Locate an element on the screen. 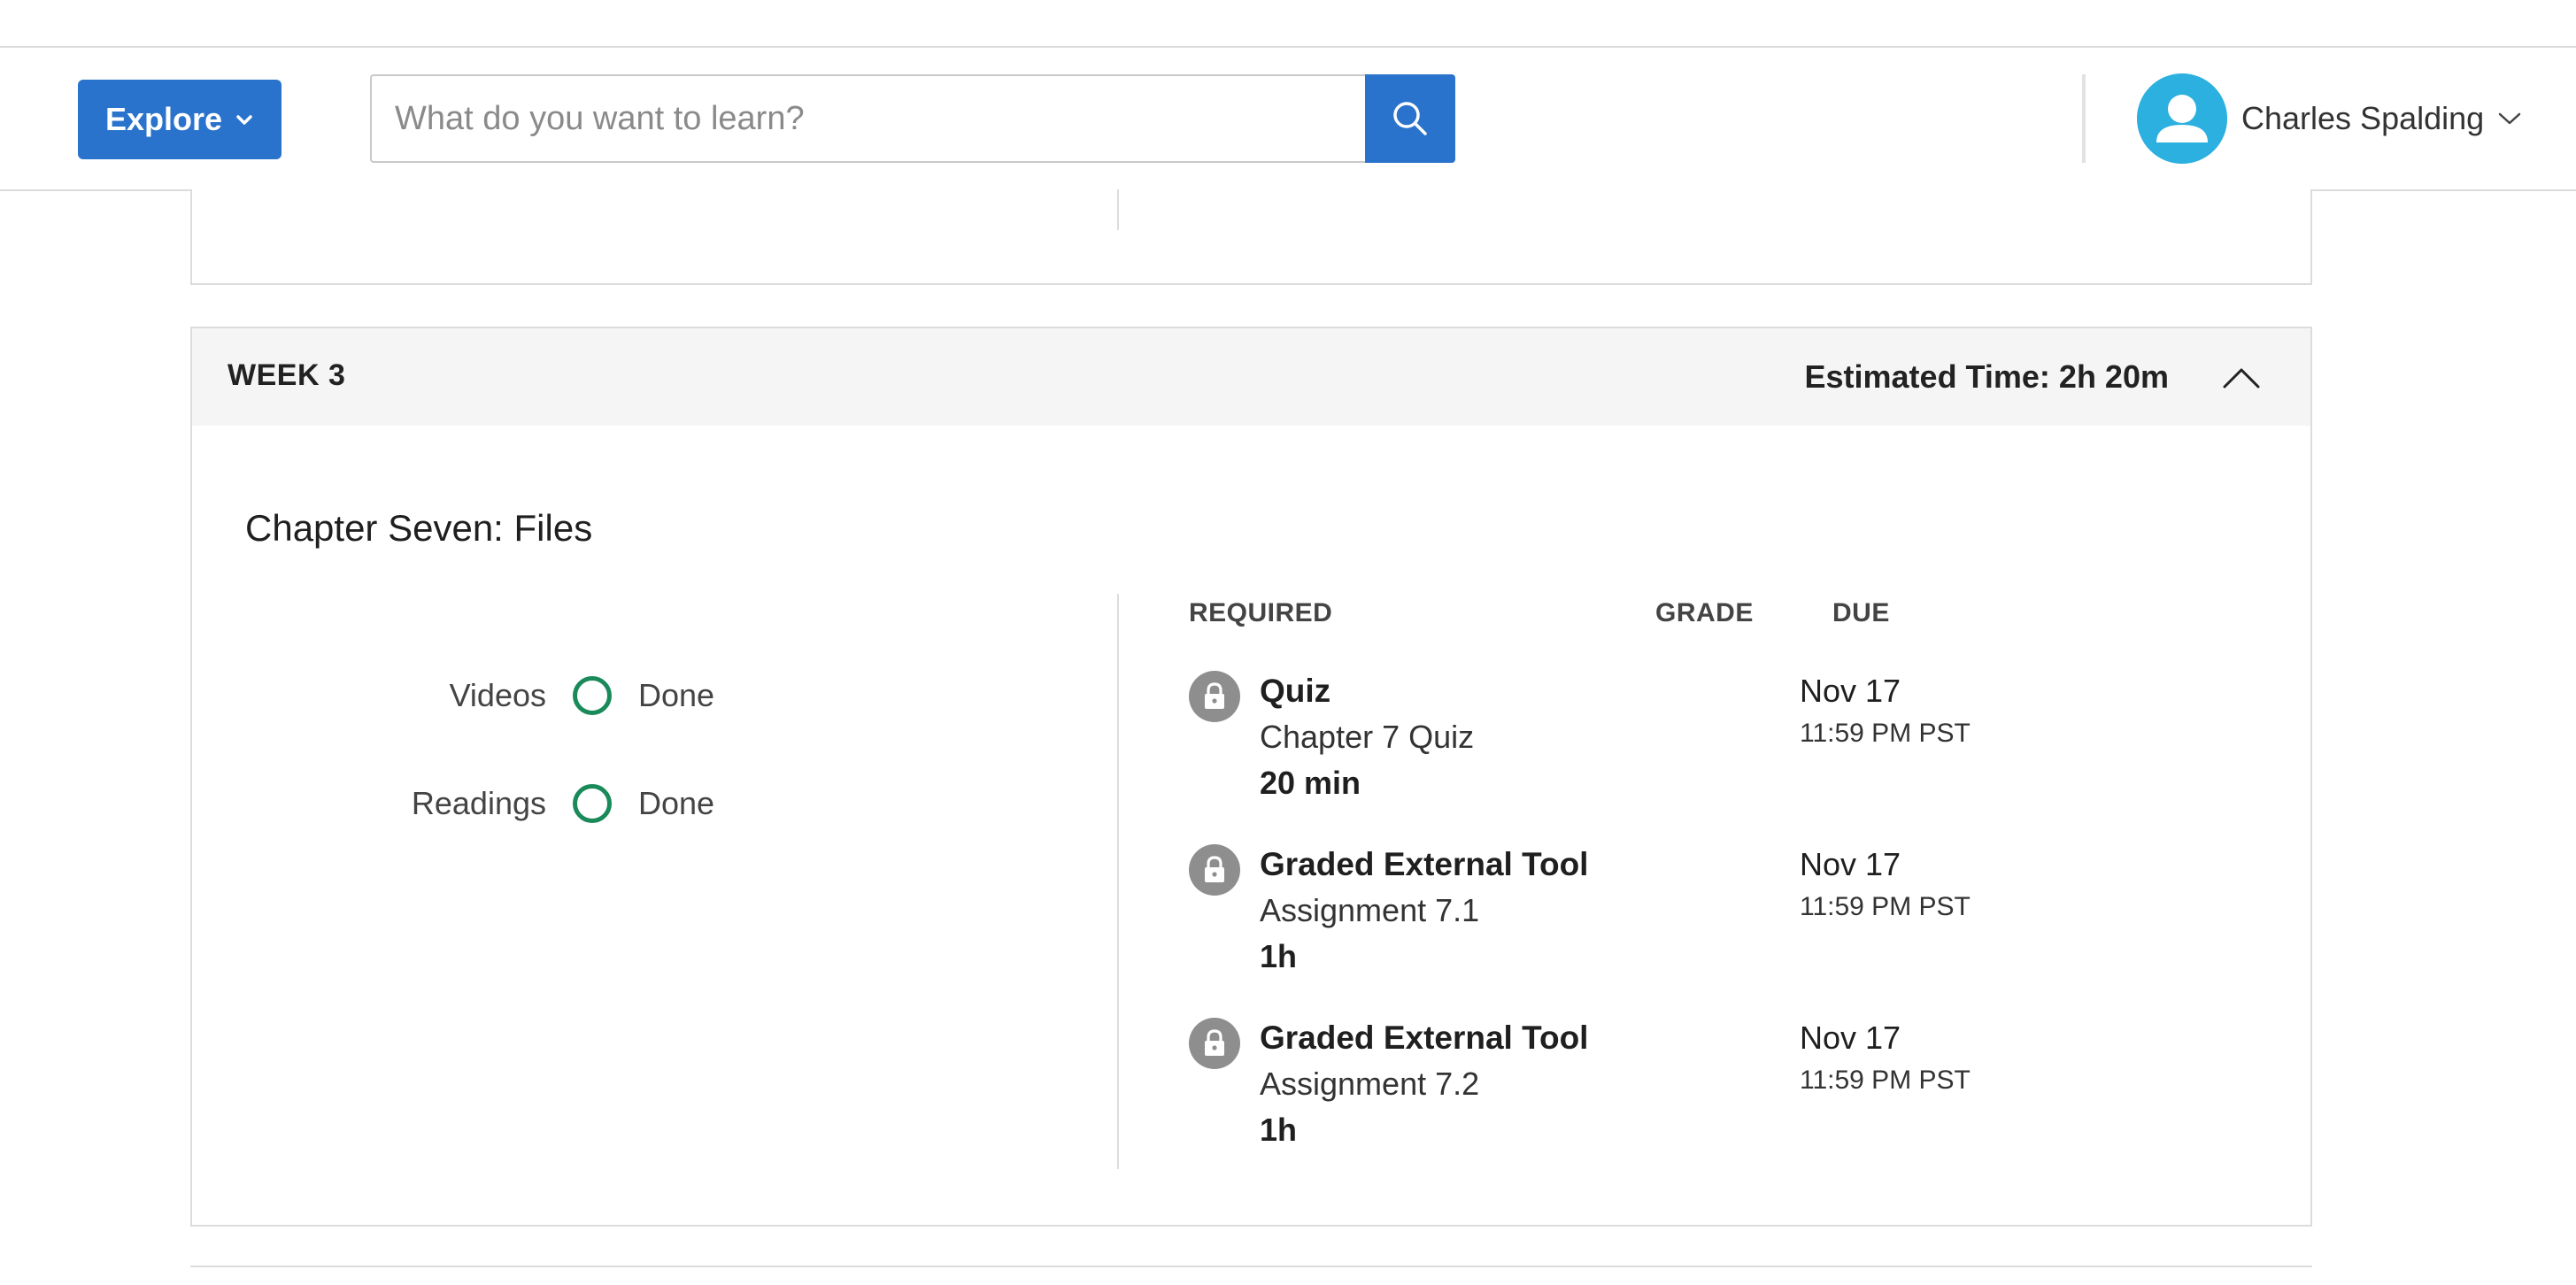 This screenshot has height=1285, width=2576. top-strip is located at coordinates (1288, 24).